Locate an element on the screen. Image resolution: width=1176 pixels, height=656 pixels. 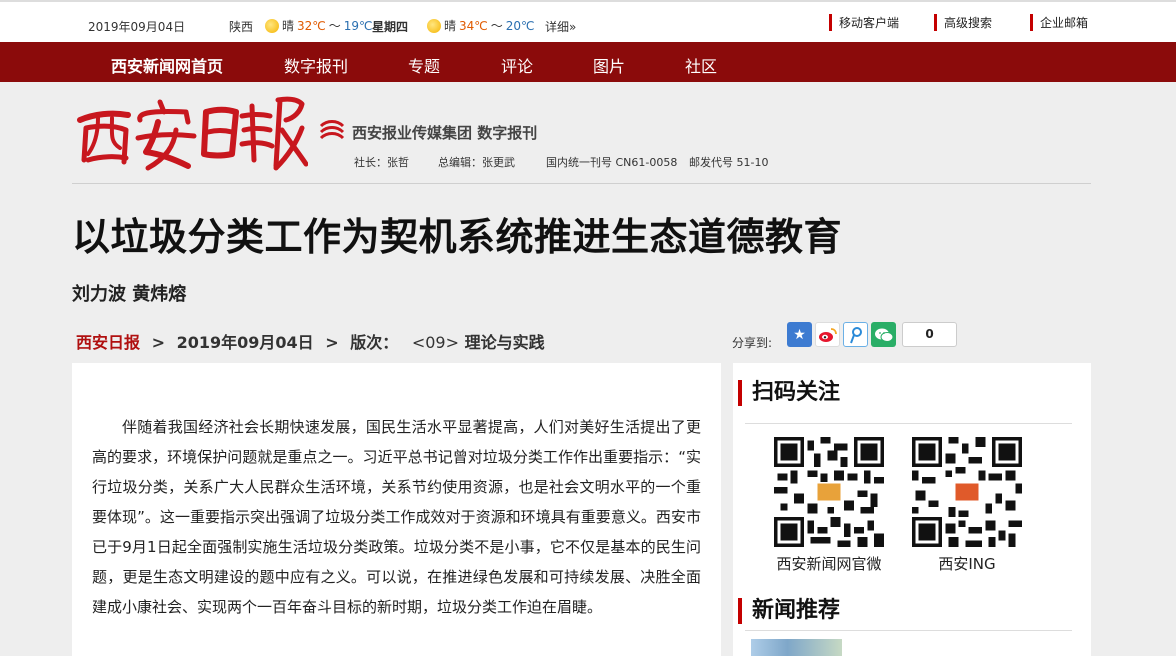
weather-tomorrow-sep: ～ is located at coordinates (496, 26).